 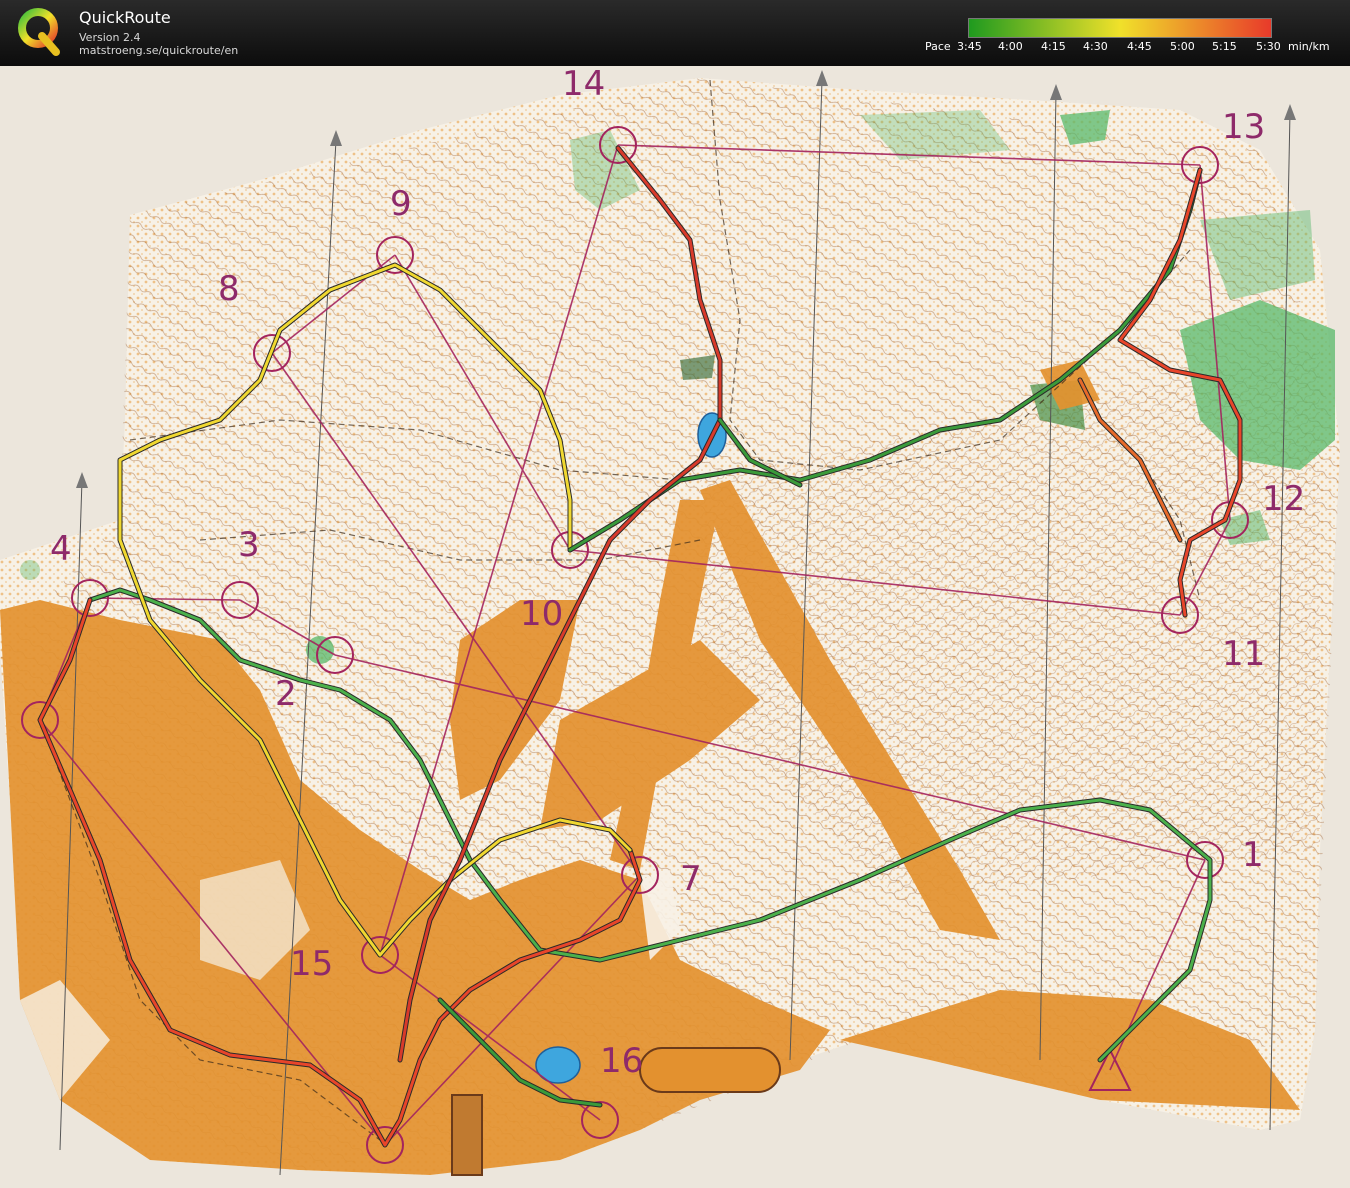 I want to click on pace-tick: 4:45, so click(x=1139, y=46).